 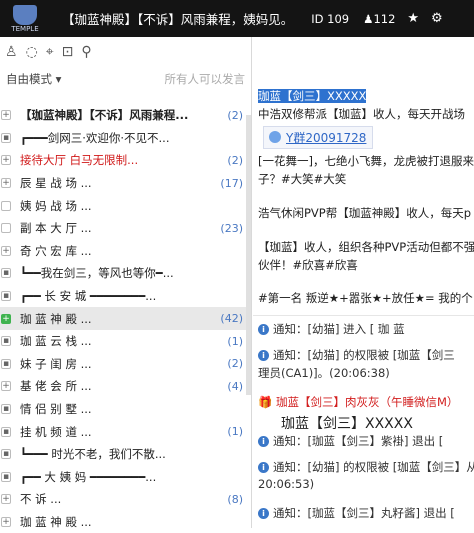 I want to click on mode-select: 自由模式 ▾, so click(x=33, y=79).